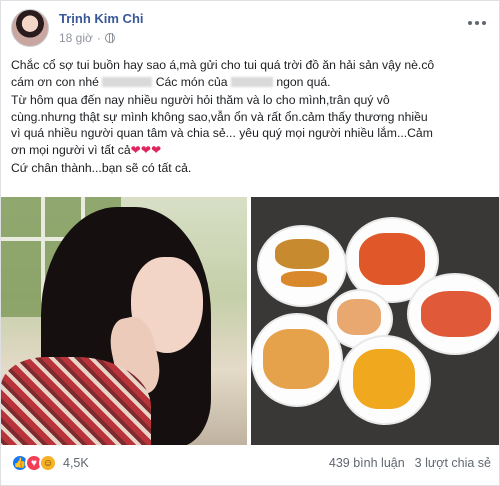  I want to click on haha-icon: ☺, so click(48, 463).